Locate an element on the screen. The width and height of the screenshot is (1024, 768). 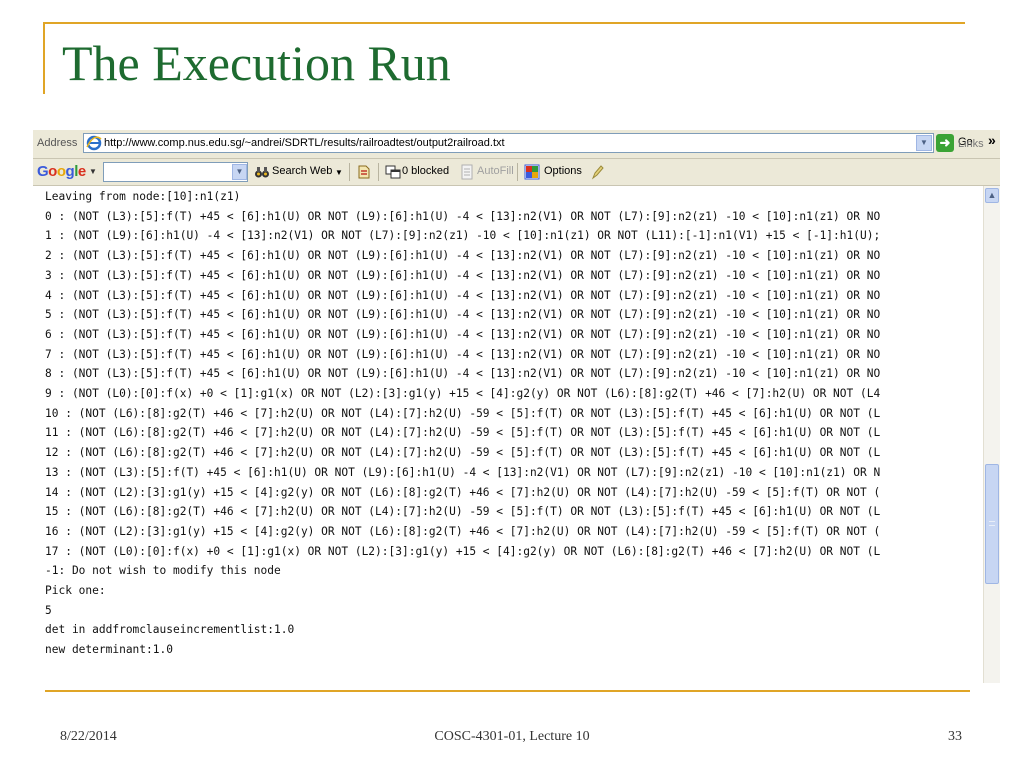
footer-rule-line is located at coordinates (507, 691).